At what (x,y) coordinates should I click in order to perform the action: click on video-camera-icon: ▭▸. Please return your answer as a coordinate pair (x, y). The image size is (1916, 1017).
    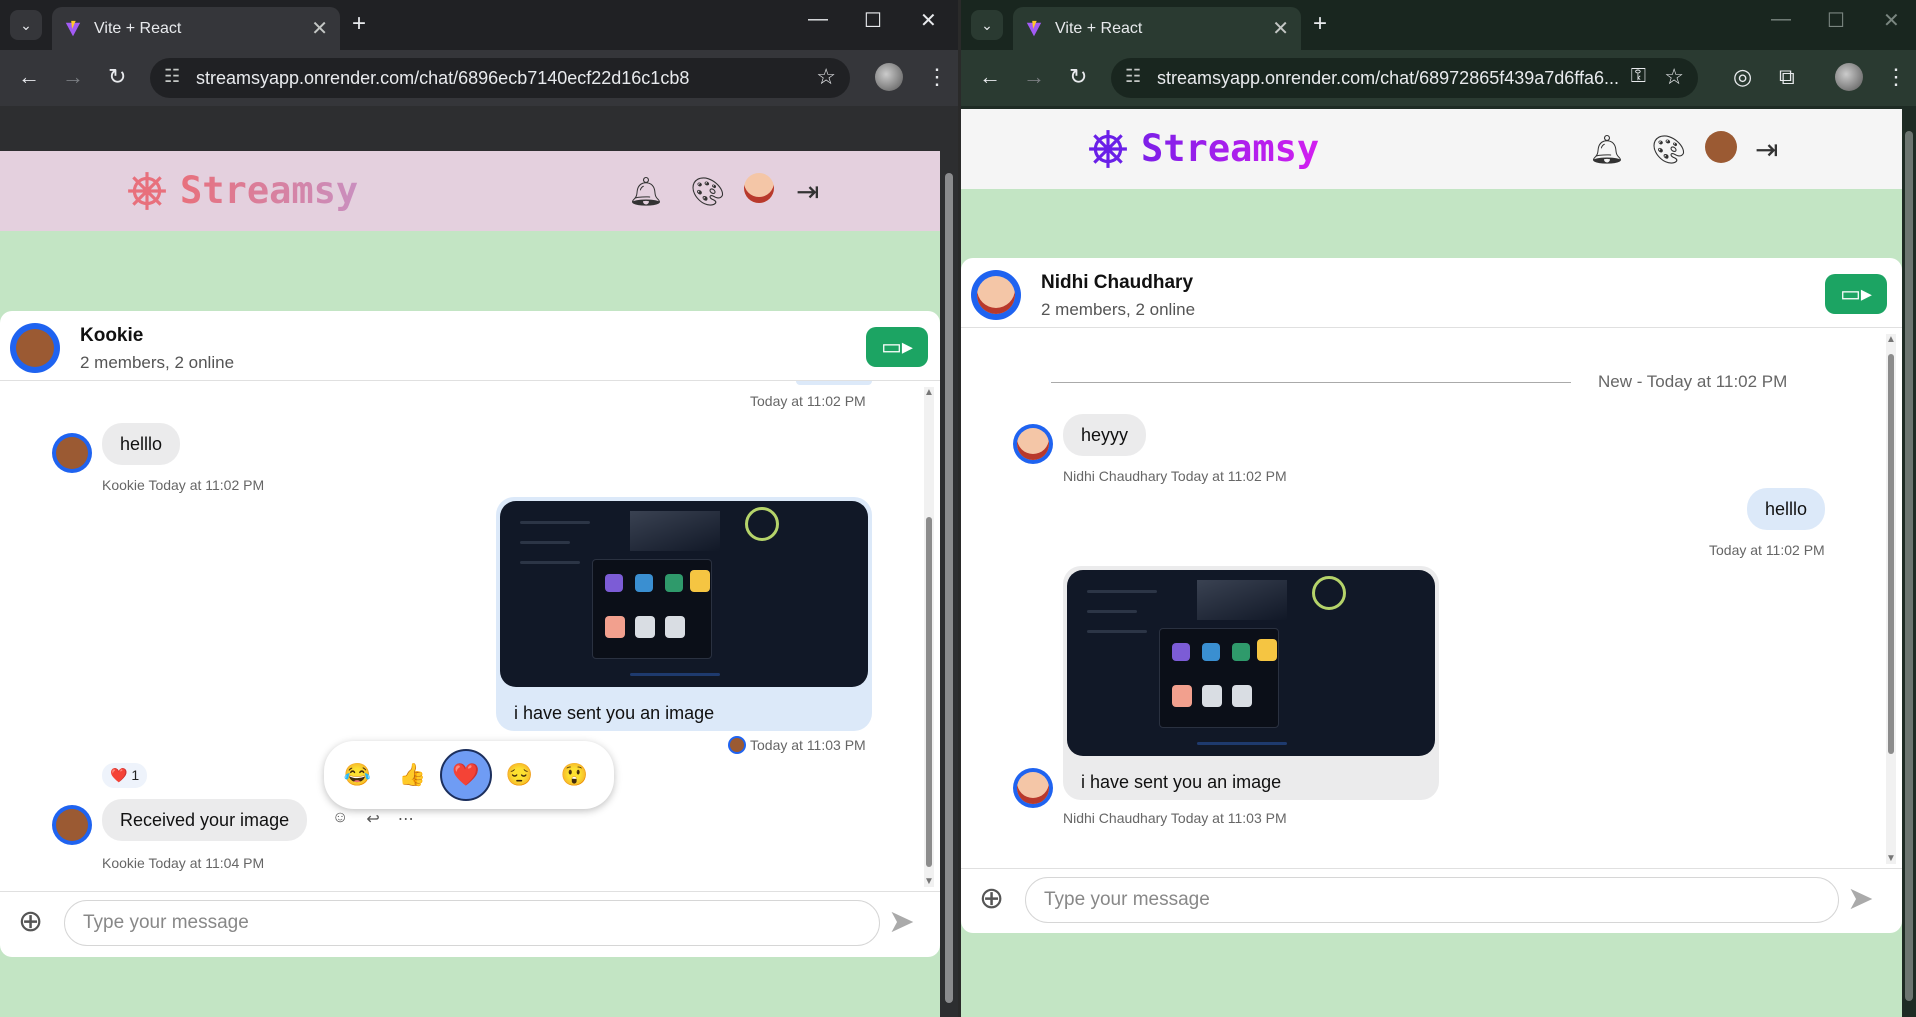
    Looking at the image, I should click on (897, 346).